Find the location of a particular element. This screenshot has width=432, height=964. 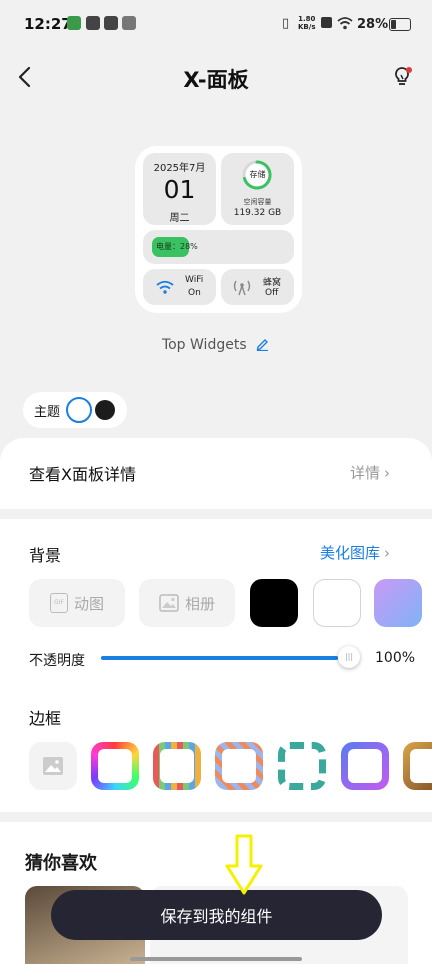

background-album-option: 相册 is located at coordinates (187, 603).